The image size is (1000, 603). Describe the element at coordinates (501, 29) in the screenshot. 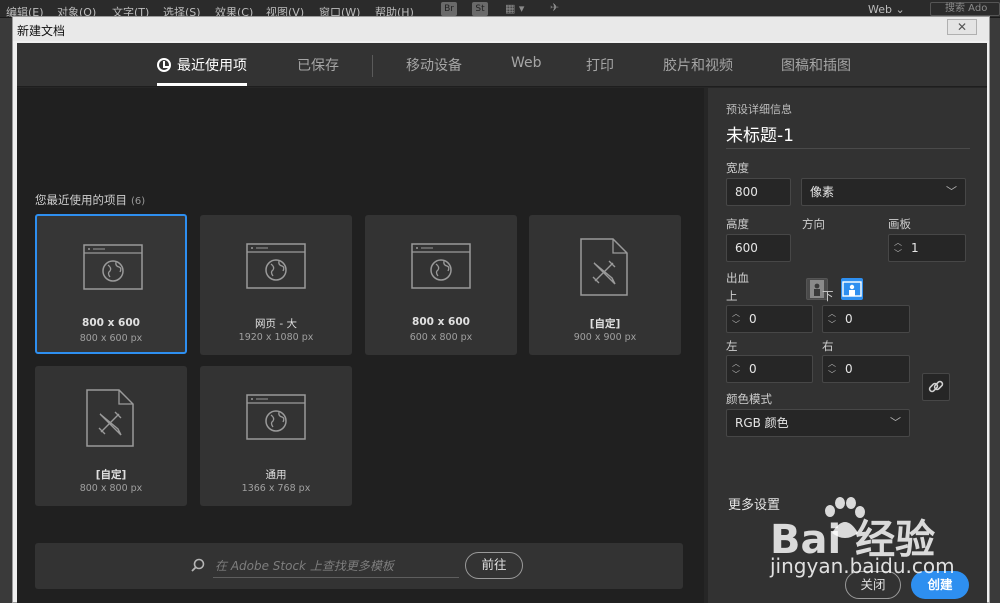

I see `dialog-titlebar: 新建文档 ✕` at that location.